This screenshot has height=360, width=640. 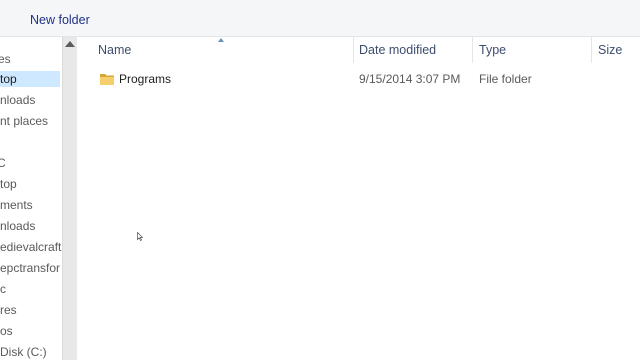 I want to click on table-row: Programs 9/15/2014 3:07 PM File folder, so click(x=358, y=79).